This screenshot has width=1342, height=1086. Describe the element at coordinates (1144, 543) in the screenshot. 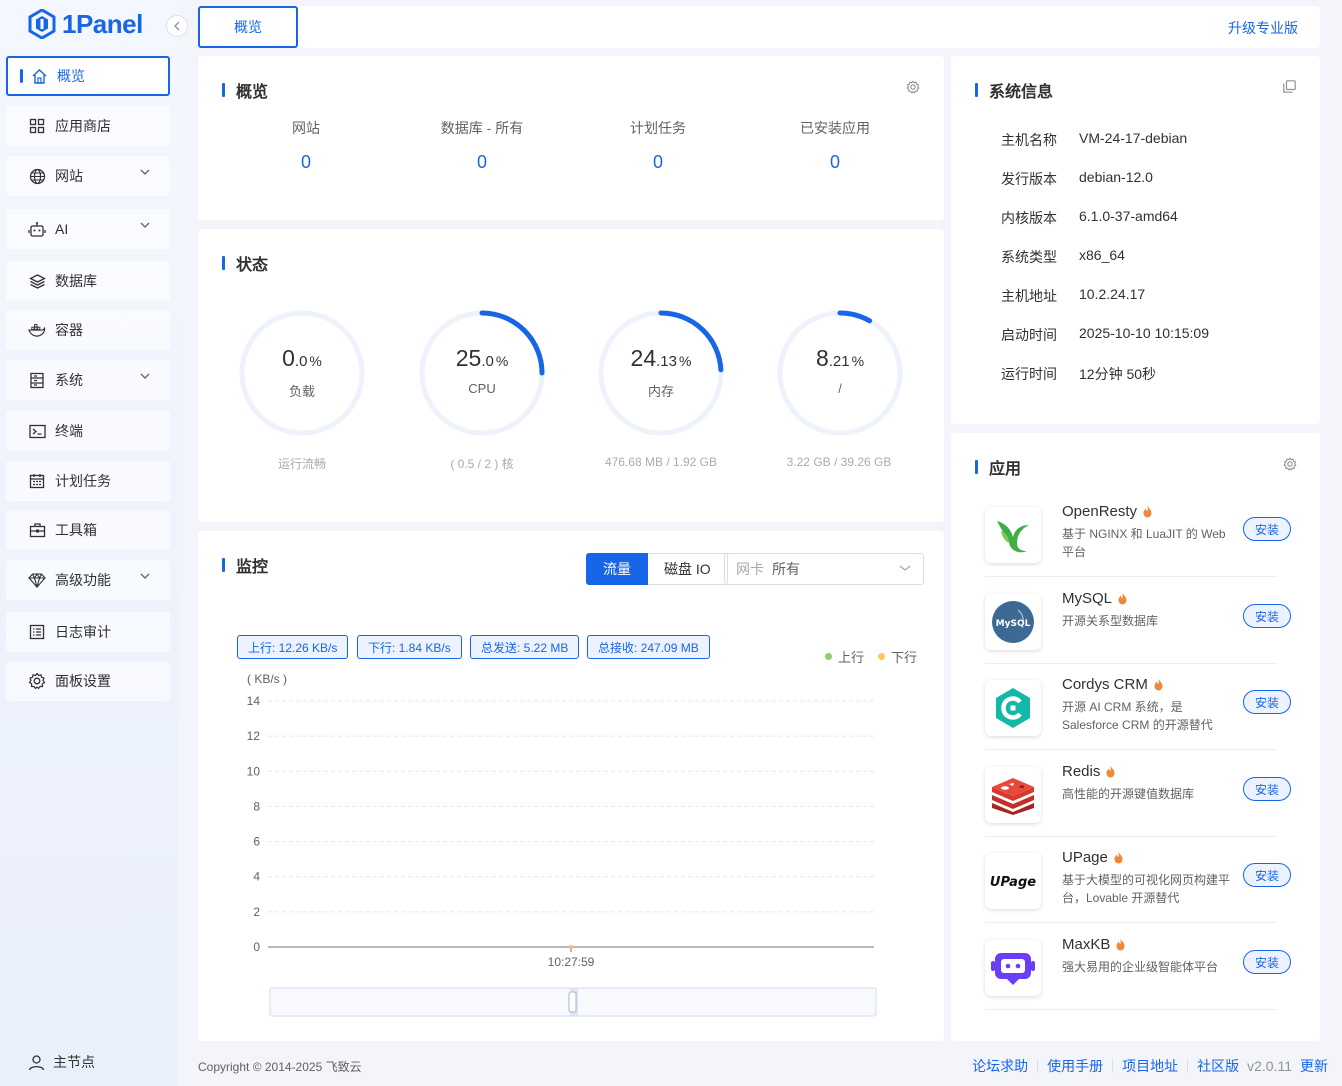

I see `app-description: 基于 NGINX 和 LuaJIT 的 Web 平台` at that location.